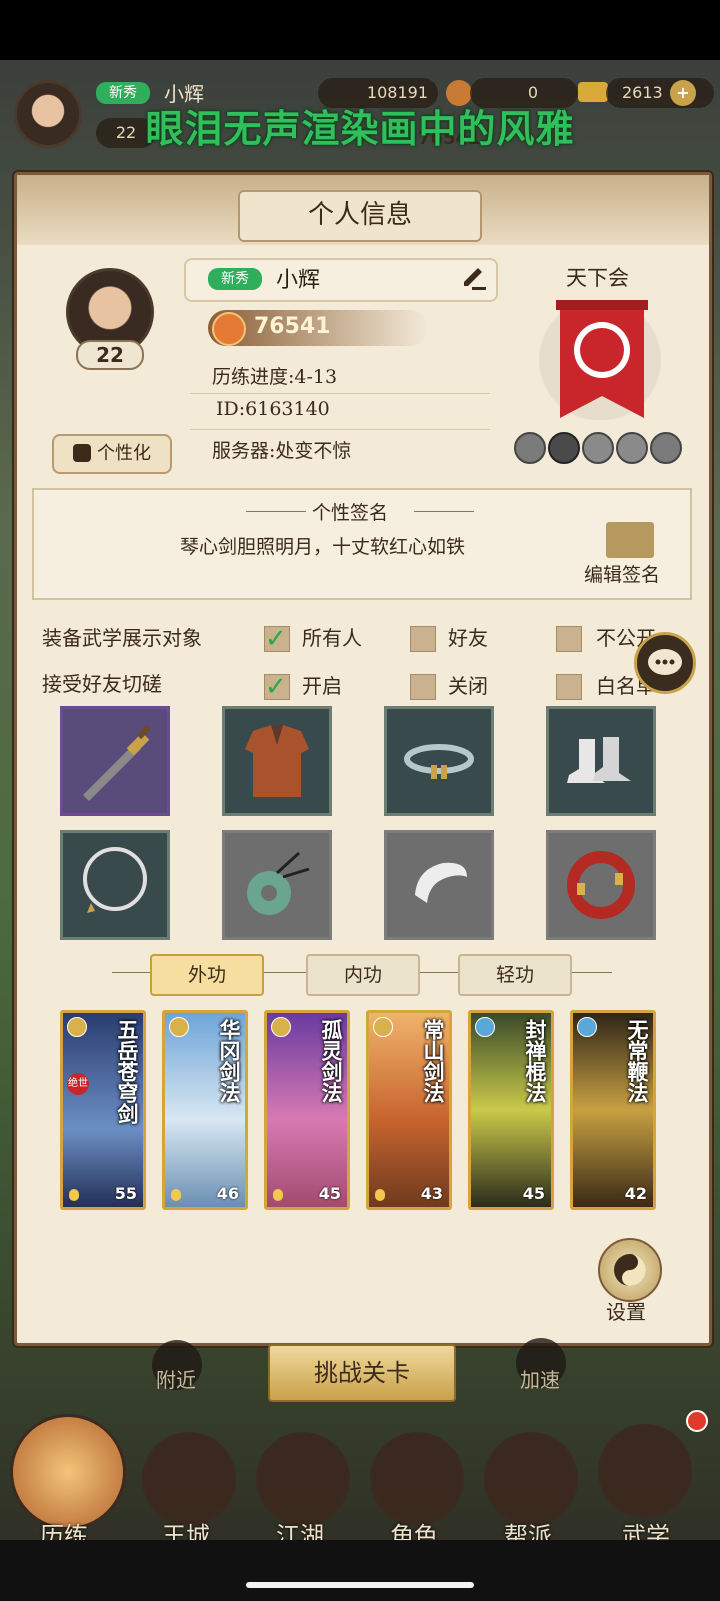 The width and height of the screenshot is (720, 1601). I want to click on nav-character, so click(417, 1479).